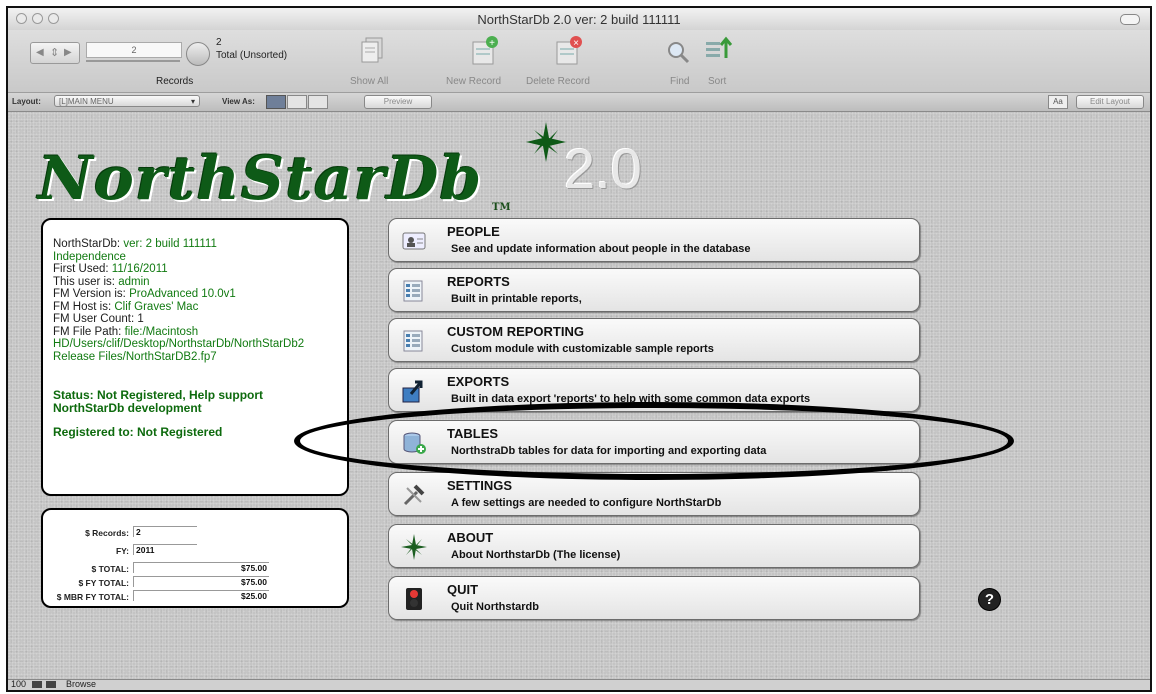 This screenshot has height=694, width=1156. I want to click on menu-title: REPORTS, so click(478, 281).